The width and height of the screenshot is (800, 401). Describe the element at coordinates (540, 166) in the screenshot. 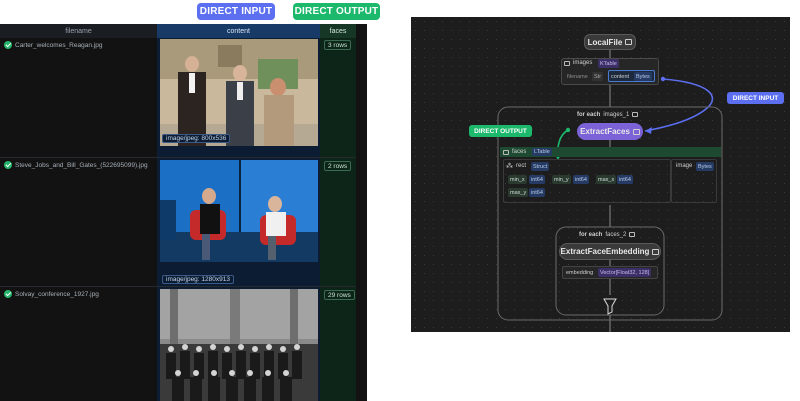

I see `rect-type-chip: Struct` at that location.